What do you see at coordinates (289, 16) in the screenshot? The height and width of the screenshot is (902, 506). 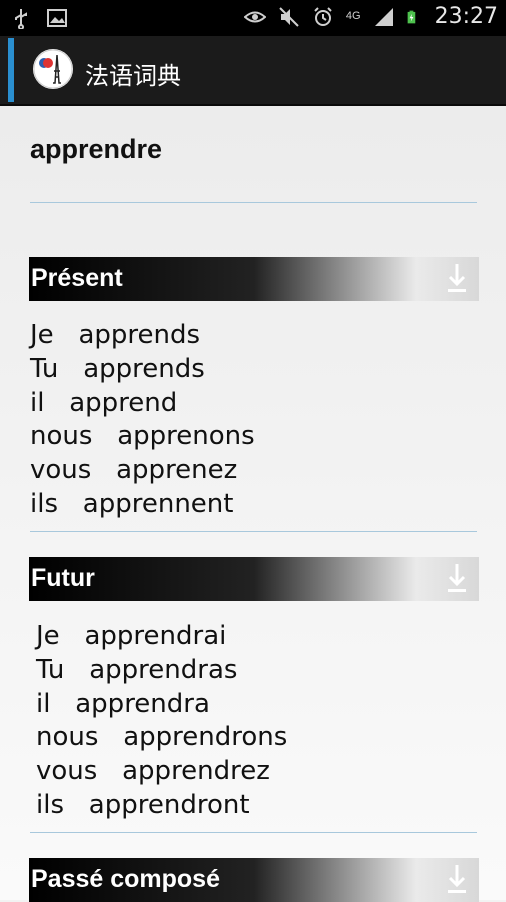 I see `mute-icon` at bounding box center [289, 16].